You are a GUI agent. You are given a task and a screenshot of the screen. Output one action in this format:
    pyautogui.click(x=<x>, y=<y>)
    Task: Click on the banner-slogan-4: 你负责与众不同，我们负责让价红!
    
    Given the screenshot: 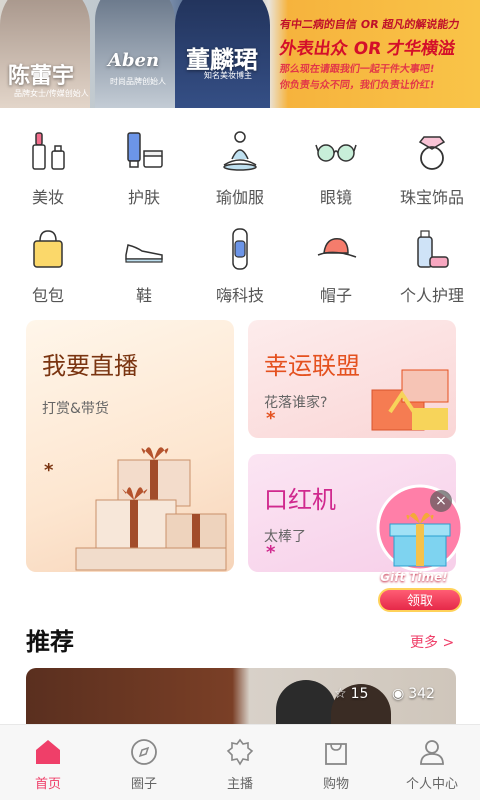 What is the action you would take?
    pyautogui.click(x=357, y=85)
    